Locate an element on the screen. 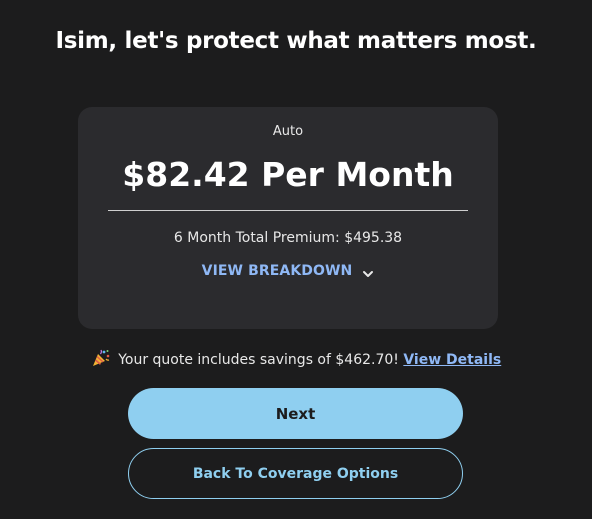 The image size is (592, 519). savings-text: Your quote includes savings of $462.70! is located at coordinates (258, 360).